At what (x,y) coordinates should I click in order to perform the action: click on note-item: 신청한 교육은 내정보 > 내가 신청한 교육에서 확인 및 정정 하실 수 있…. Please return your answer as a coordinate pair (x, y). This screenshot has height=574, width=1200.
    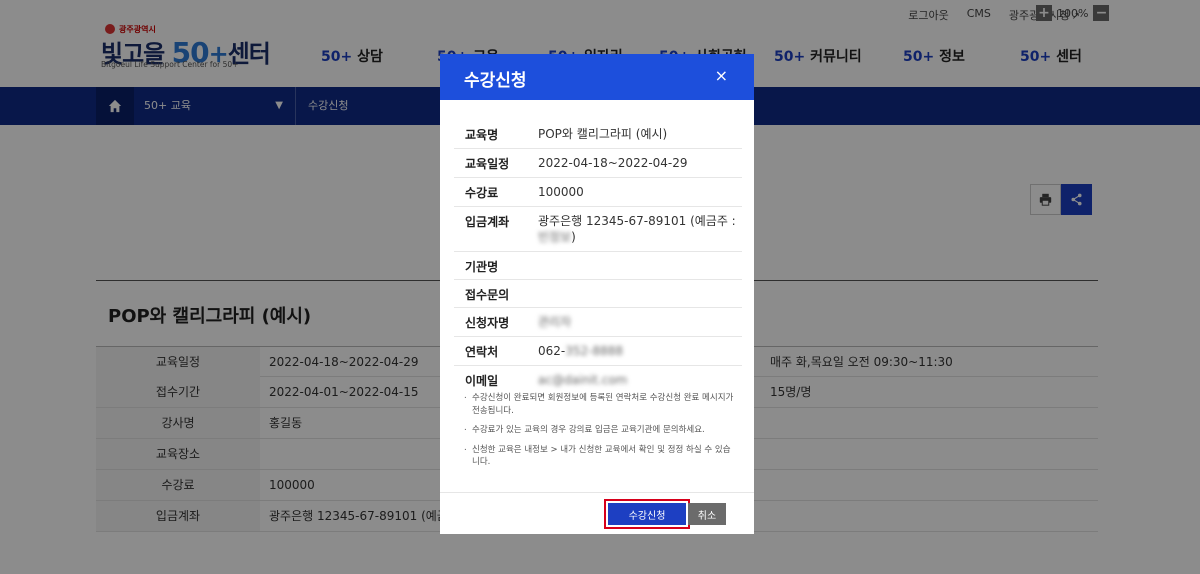
    Looking at the image, I should click on (599, 455).